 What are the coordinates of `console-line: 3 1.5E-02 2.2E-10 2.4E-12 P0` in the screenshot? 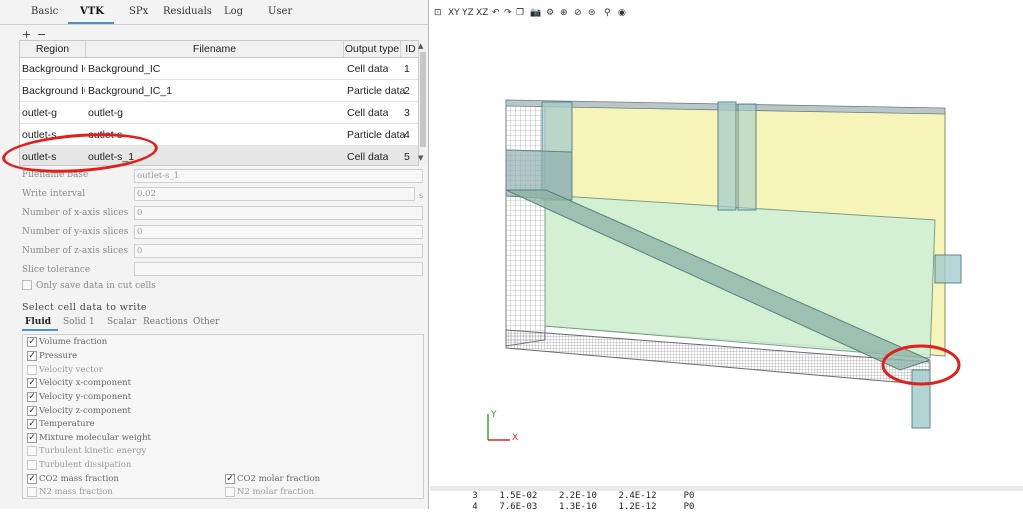 It's located at (575, 496).